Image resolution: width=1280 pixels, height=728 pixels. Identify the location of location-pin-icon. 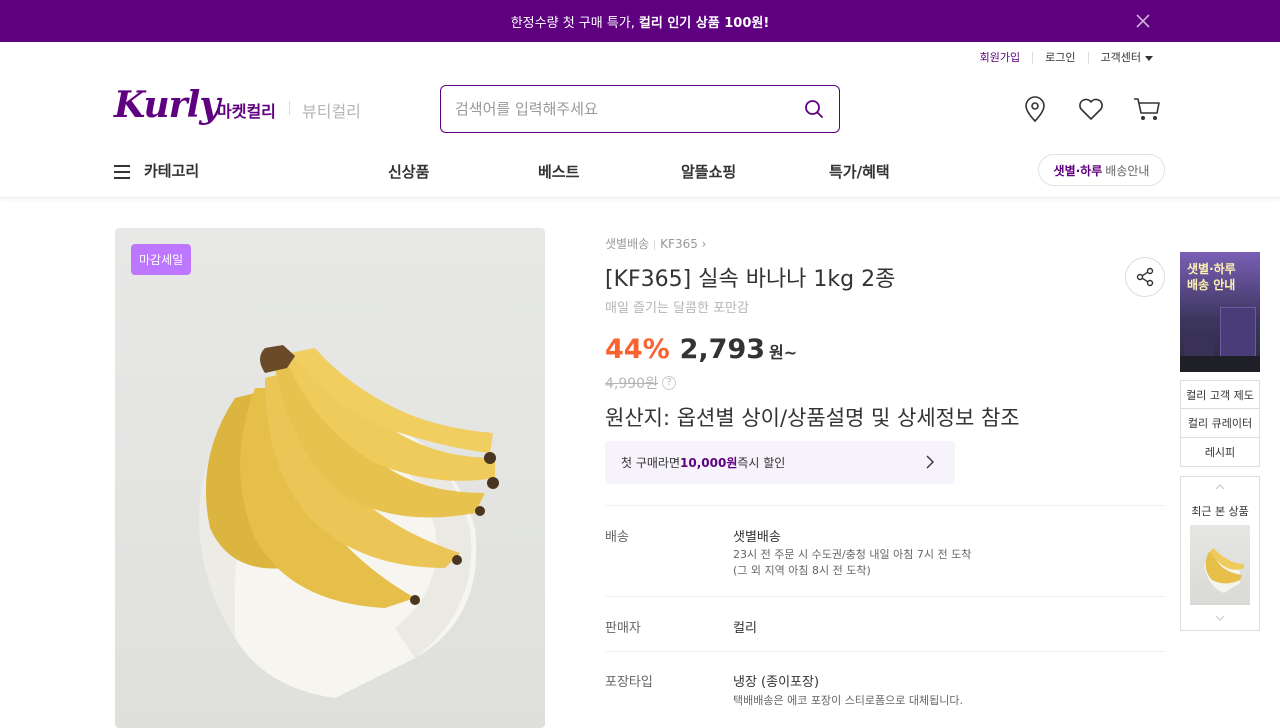
(1035, 109).